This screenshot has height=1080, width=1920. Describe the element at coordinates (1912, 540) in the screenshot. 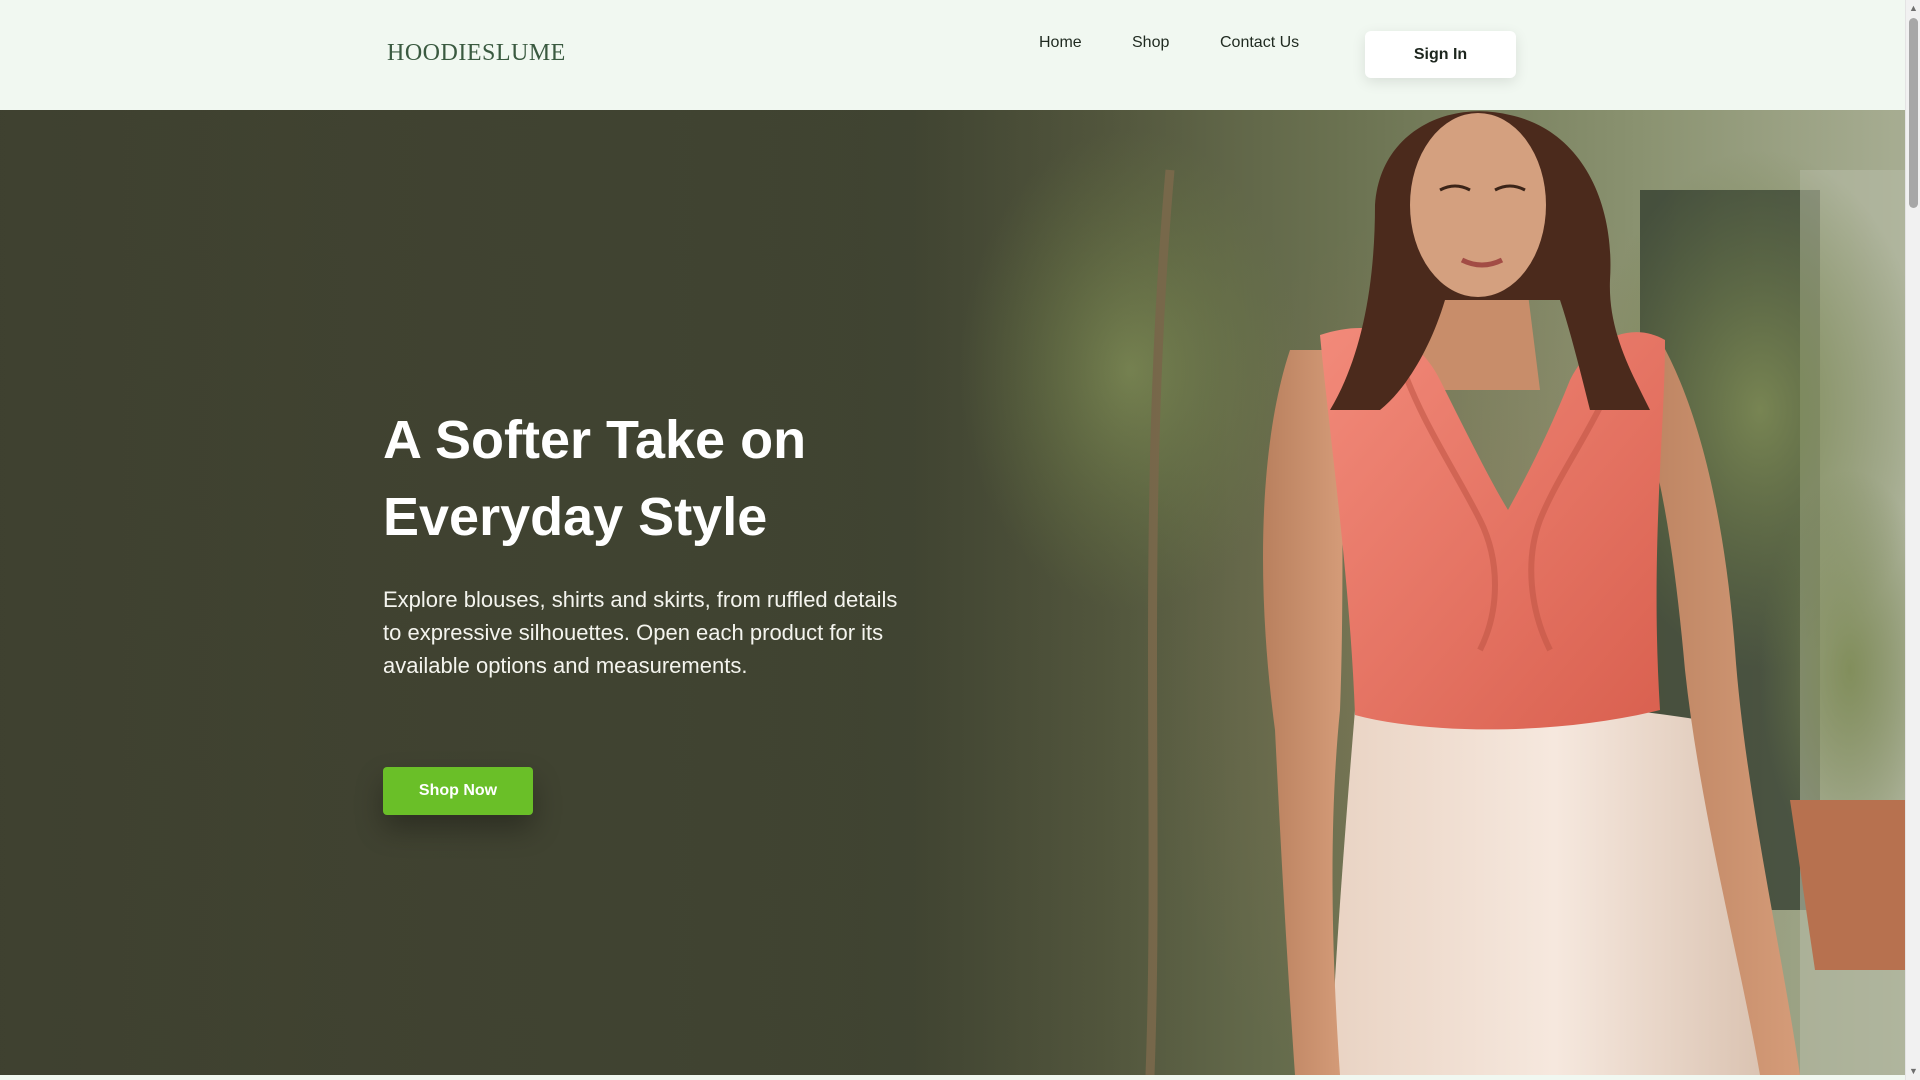

I see `page-scrollbar: ▲ ▼` at that location.